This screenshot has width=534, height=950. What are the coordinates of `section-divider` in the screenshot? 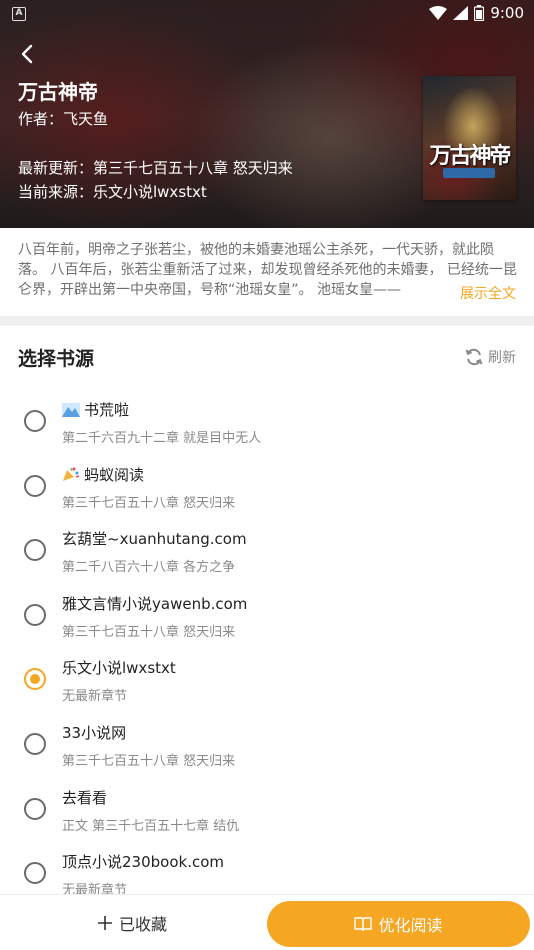 It's located at (267, 321).